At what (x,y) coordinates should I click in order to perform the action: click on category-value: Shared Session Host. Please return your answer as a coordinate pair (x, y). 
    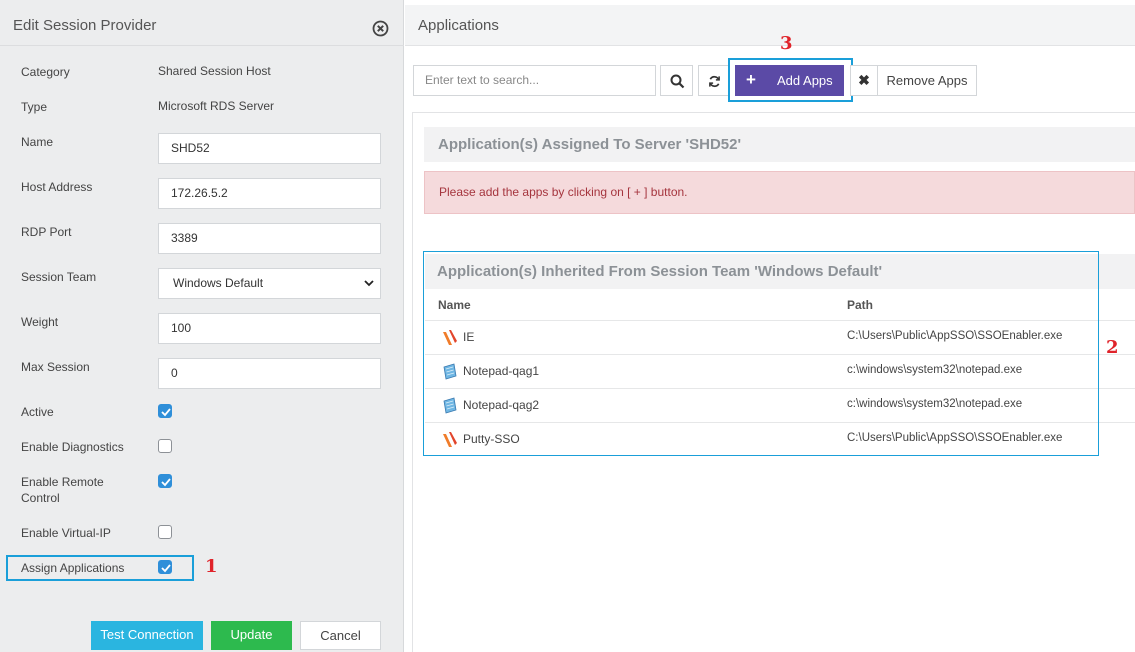
    Looking at the image, I should click on (214, 71).